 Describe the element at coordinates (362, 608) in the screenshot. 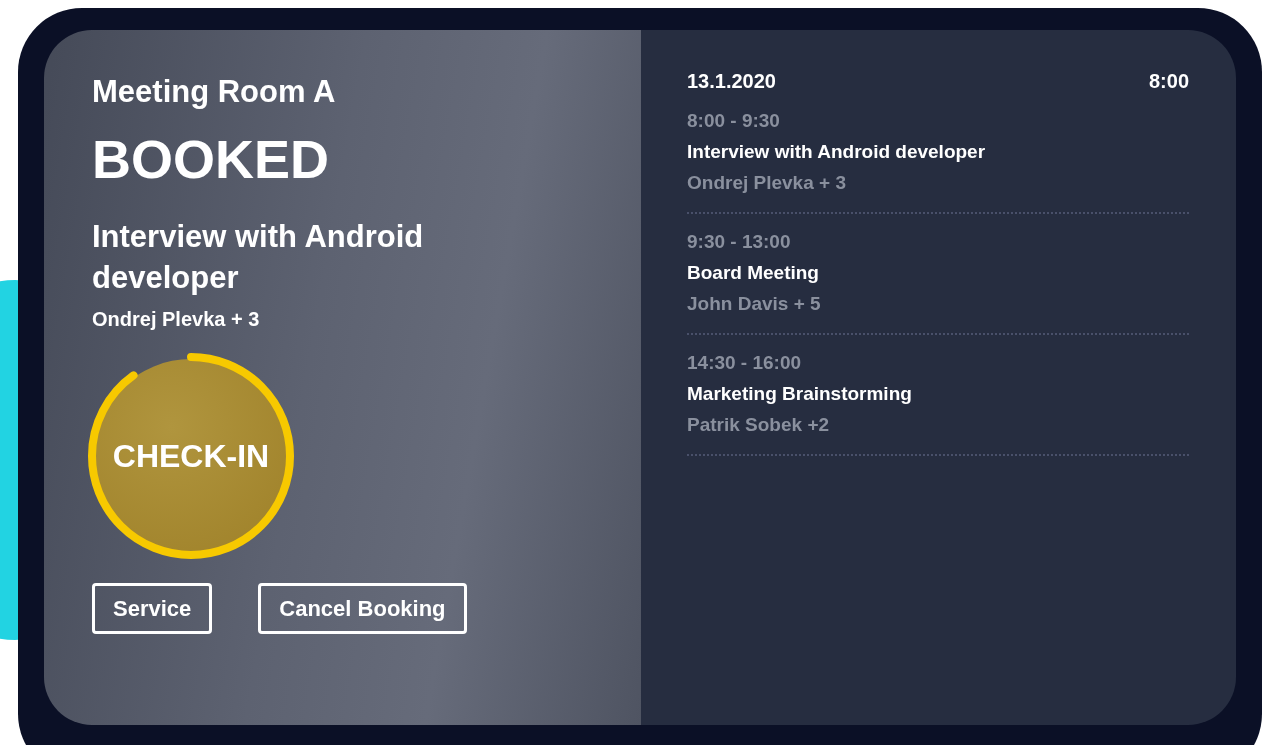

I see `action-button: Cancel Booking` at that location.